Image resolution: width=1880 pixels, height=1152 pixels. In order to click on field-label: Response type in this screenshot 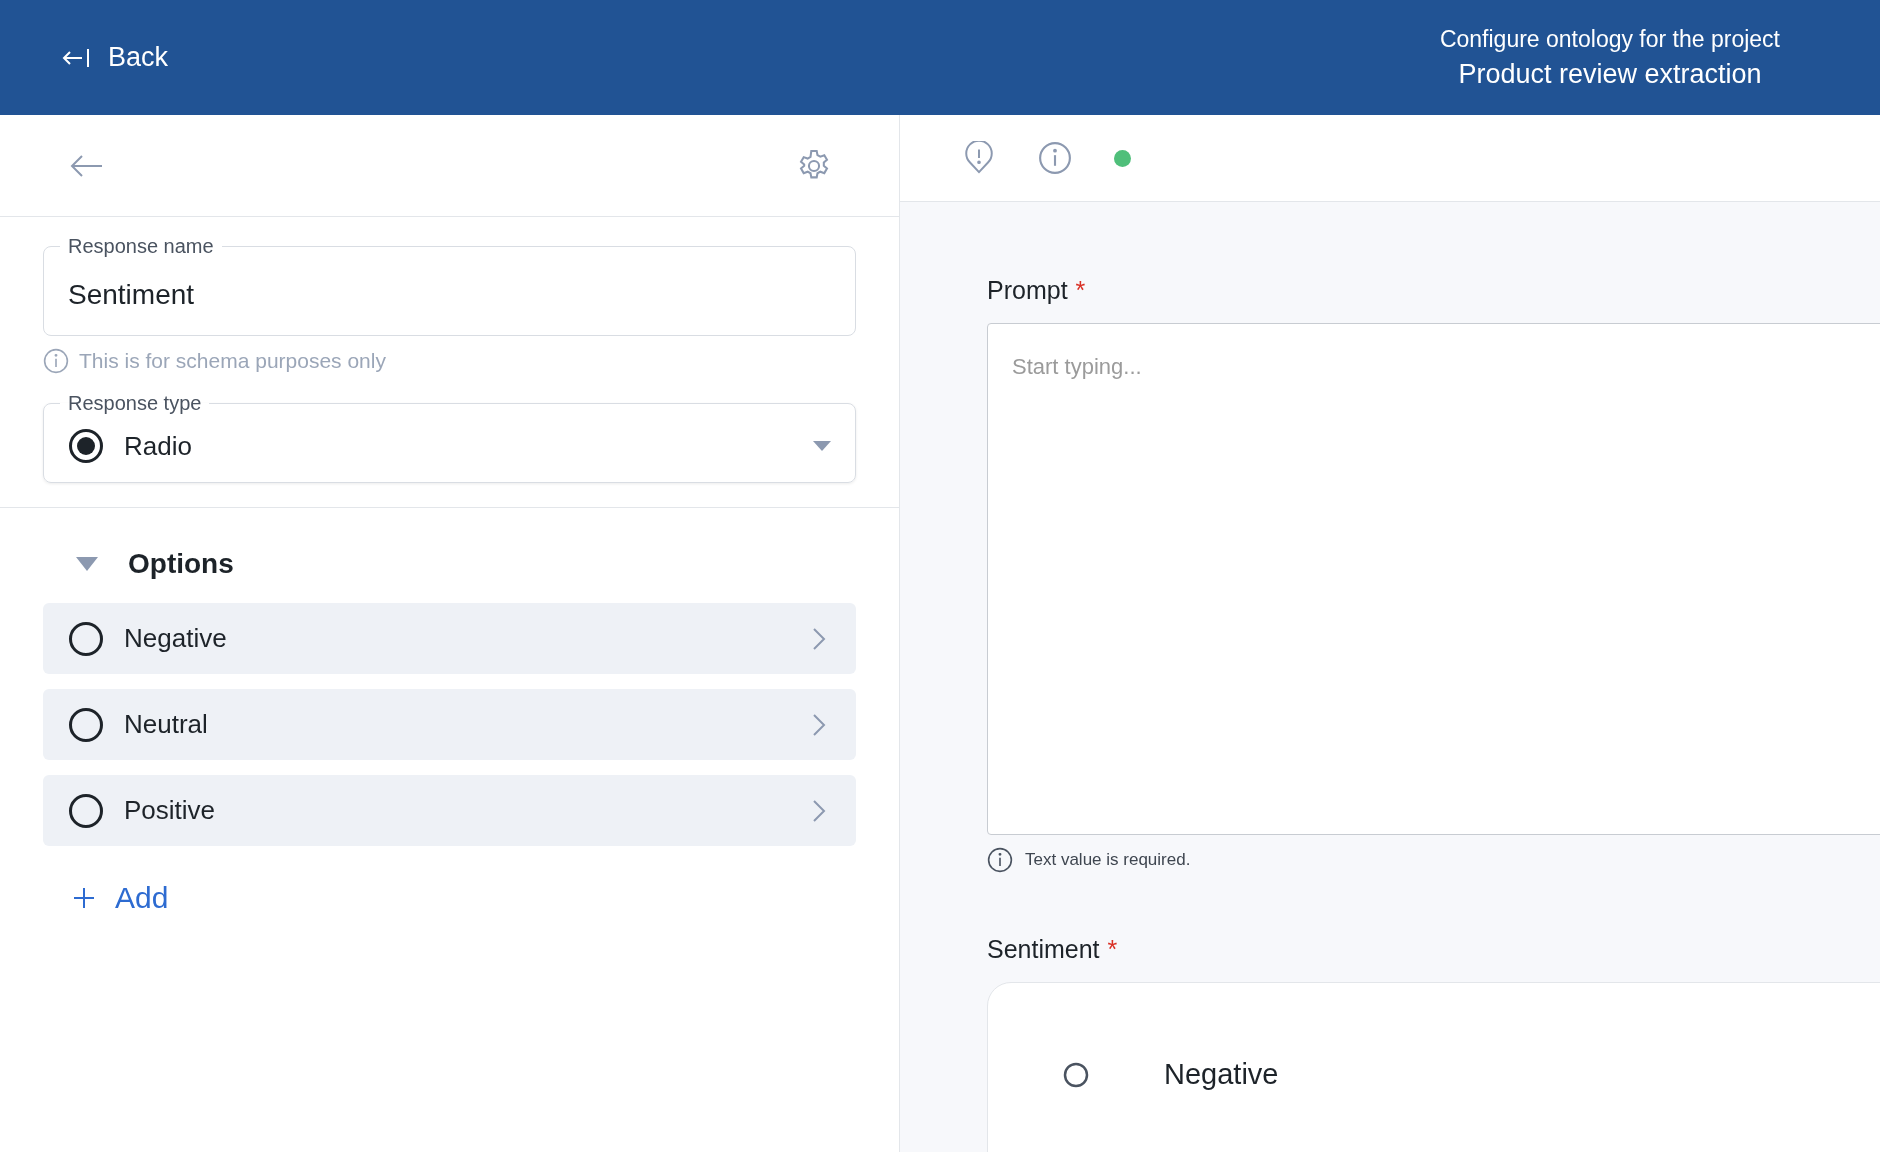, I will do `click(135, 403)`.